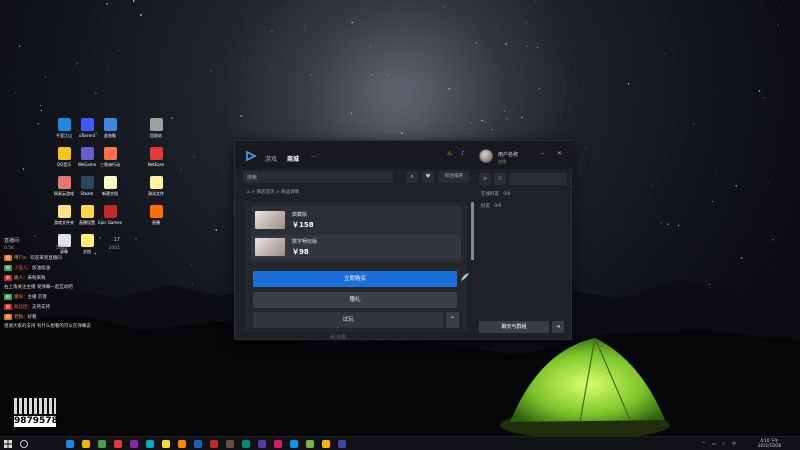 This screenshot has height=450, width=800. Describe the element at coordinates (110, 157) in the screenshot. I see `desktop-icon: 三角洲行动` at that location.